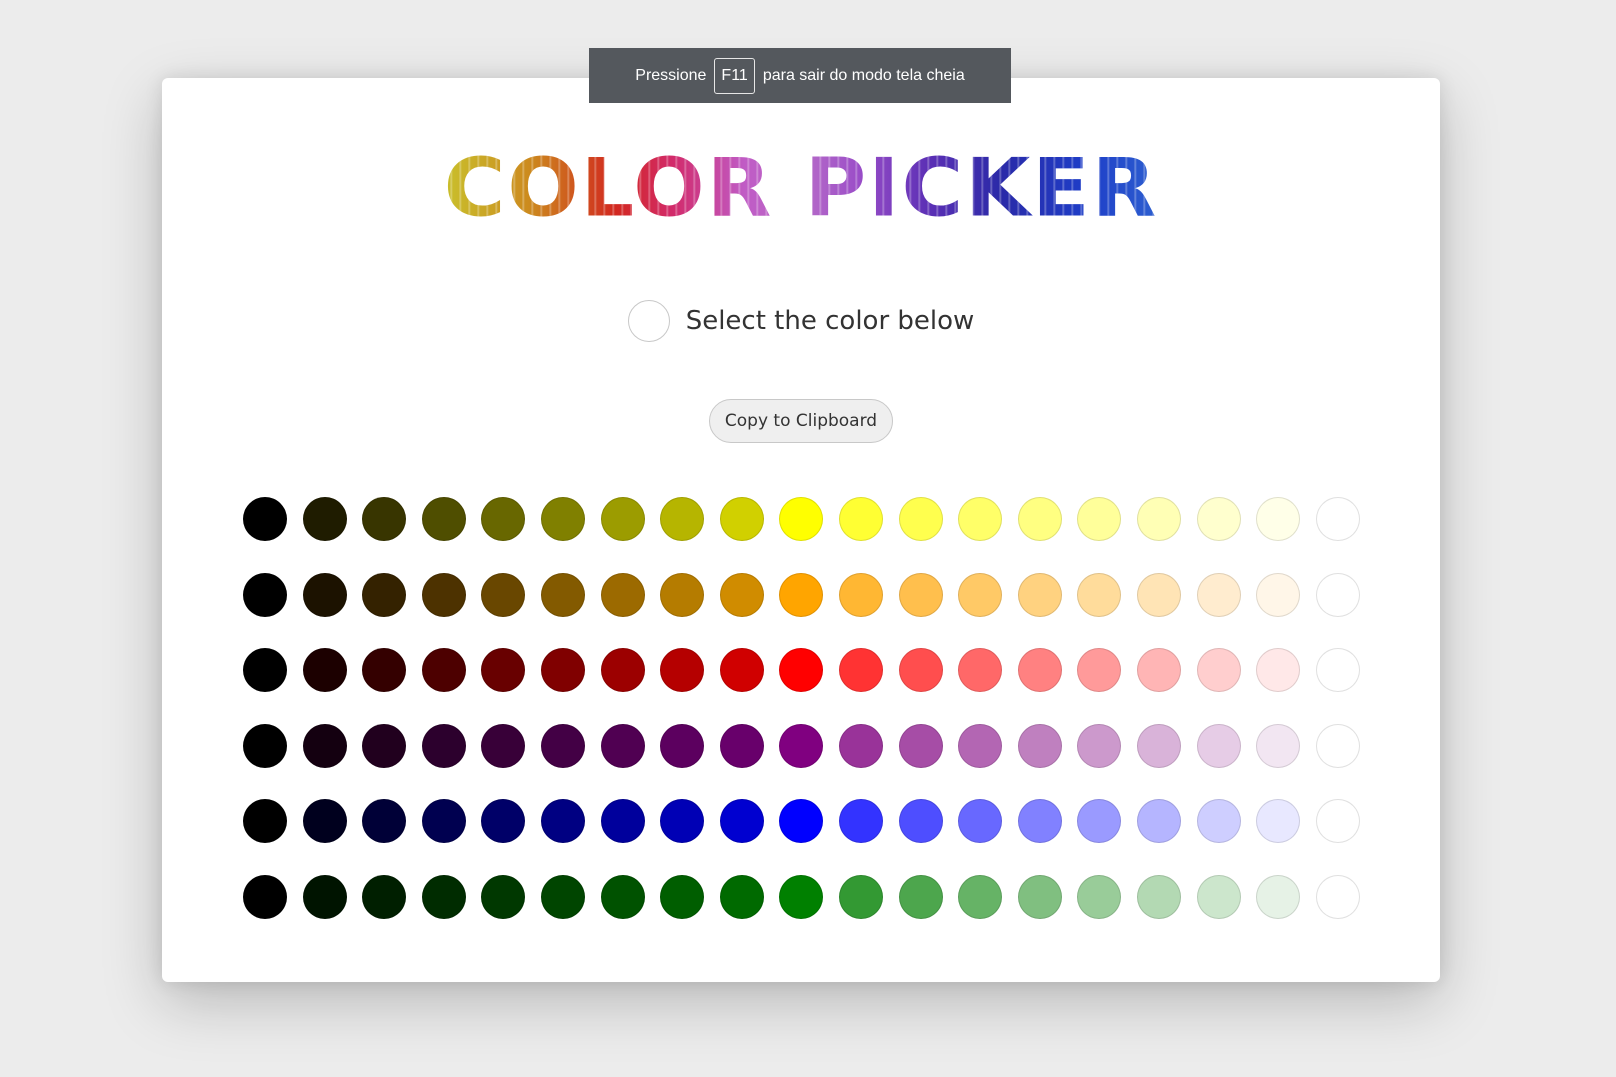 The width and height of the screenshot is (1616, 1077). I want to click on copy-to-clipboard-button: Copy to Clipboard, so click(801, 421).